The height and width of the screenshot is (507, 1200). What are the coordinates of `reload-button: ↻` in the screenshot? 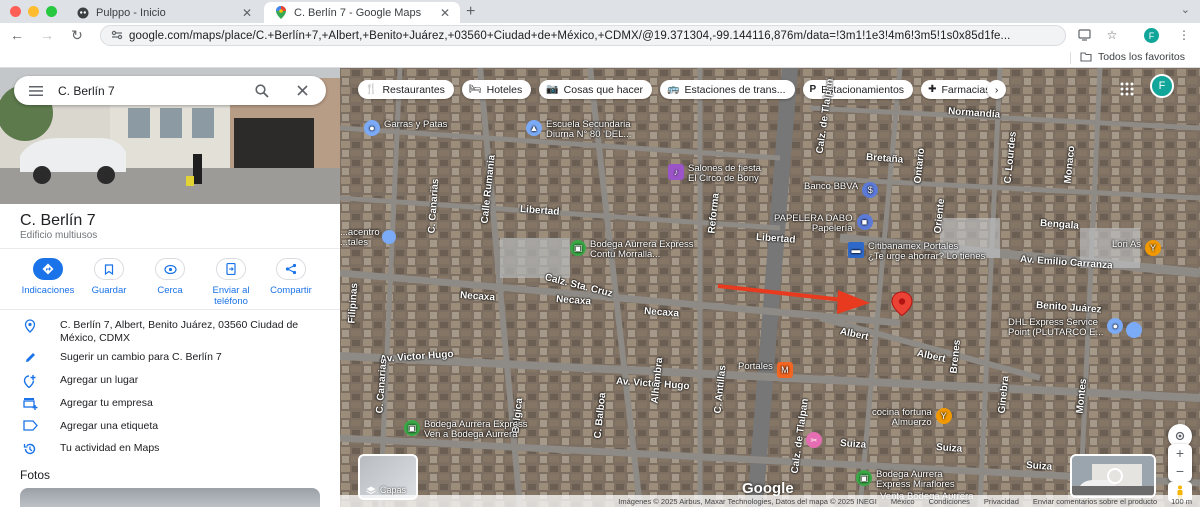 It's located at (77, 35).